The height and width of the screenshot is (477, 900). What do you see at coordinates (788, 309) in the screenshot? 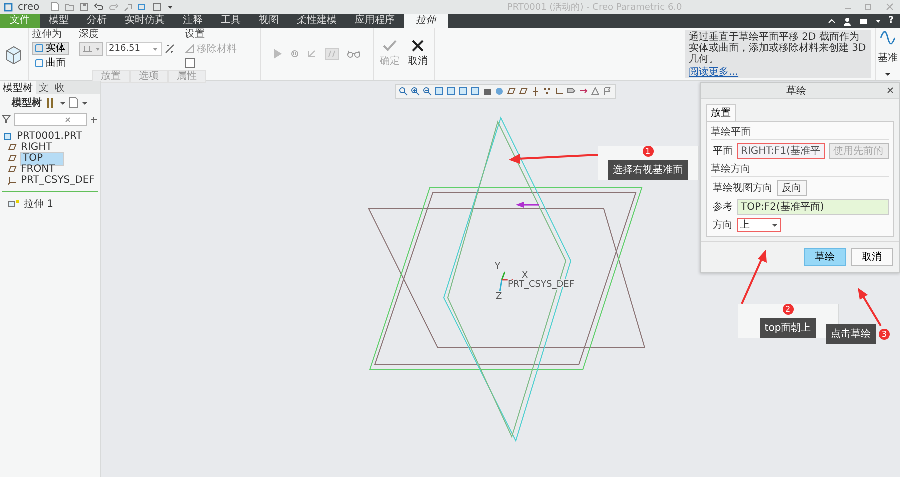
I see `step-badge: 2` at bounding box center [788, 309].